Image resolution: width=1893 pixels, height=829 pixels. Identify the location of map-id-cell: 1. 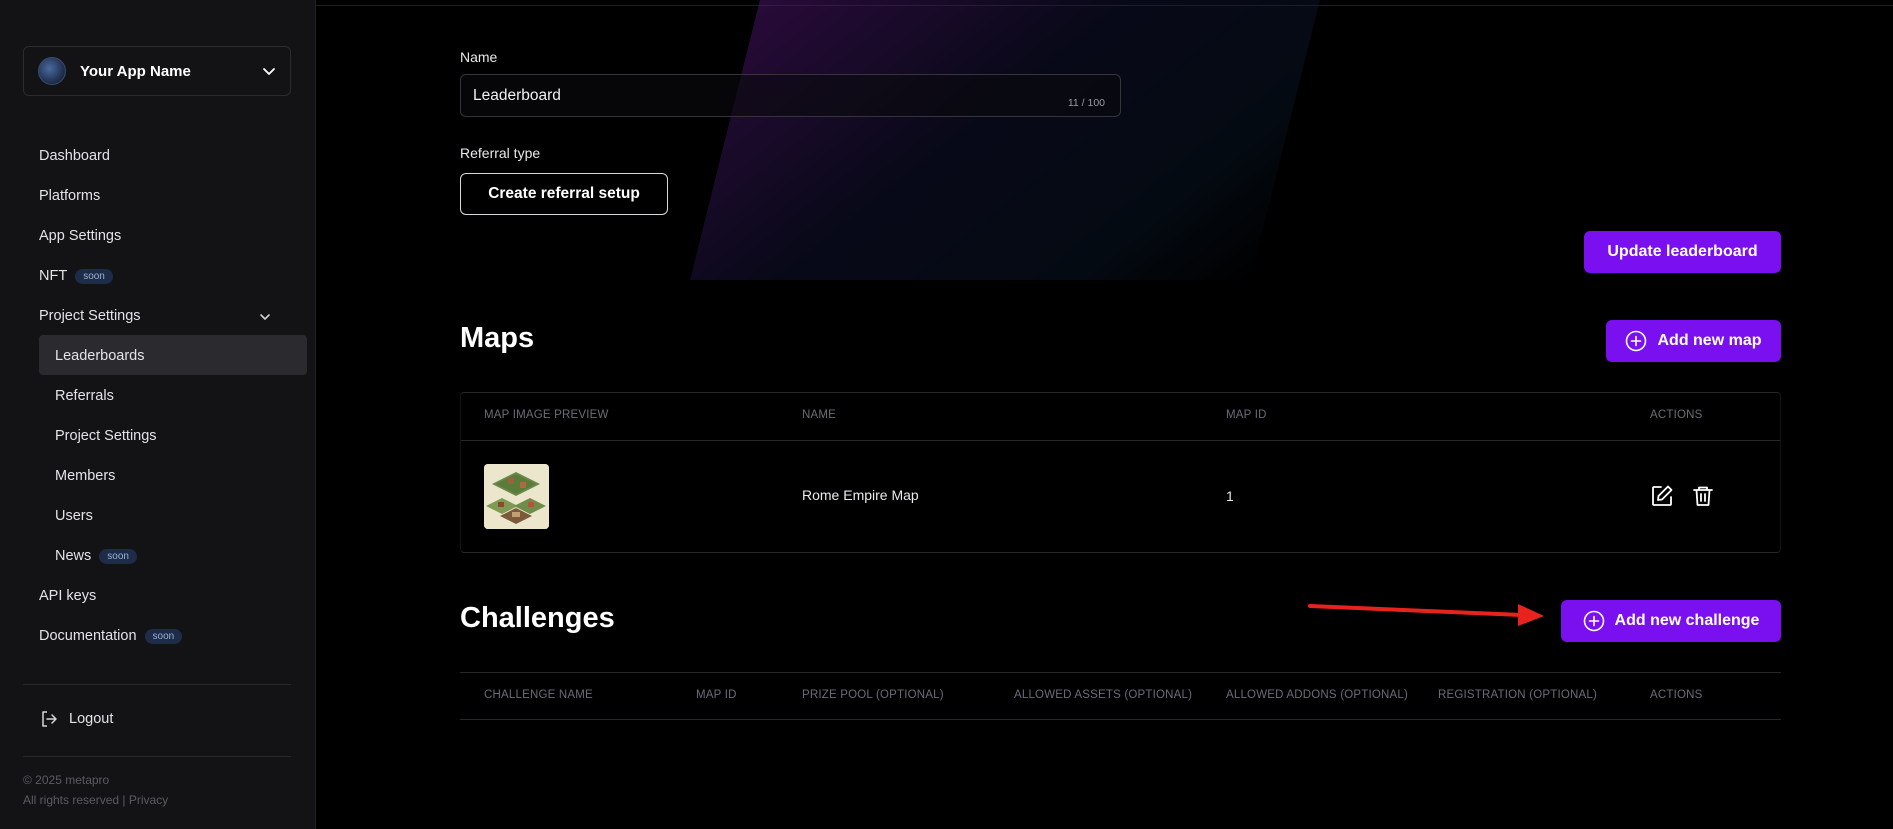
(1230, 496).